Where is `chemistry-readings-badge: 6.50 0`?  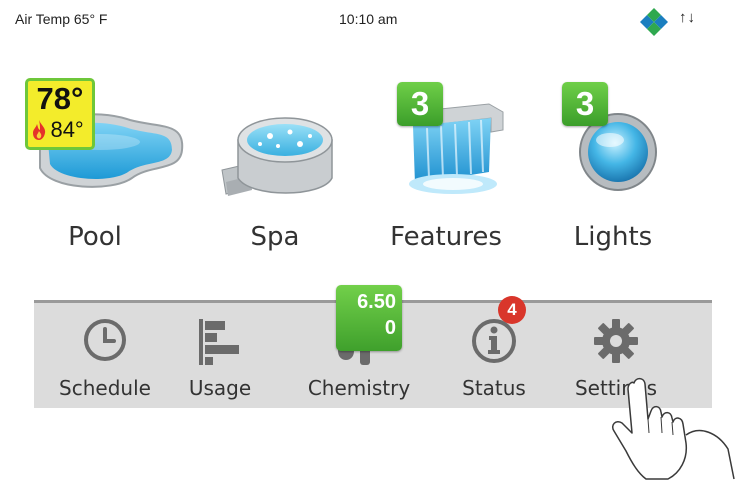
chemistry-readings-badge: 6.50 0 is located at coordinates (369, 318).